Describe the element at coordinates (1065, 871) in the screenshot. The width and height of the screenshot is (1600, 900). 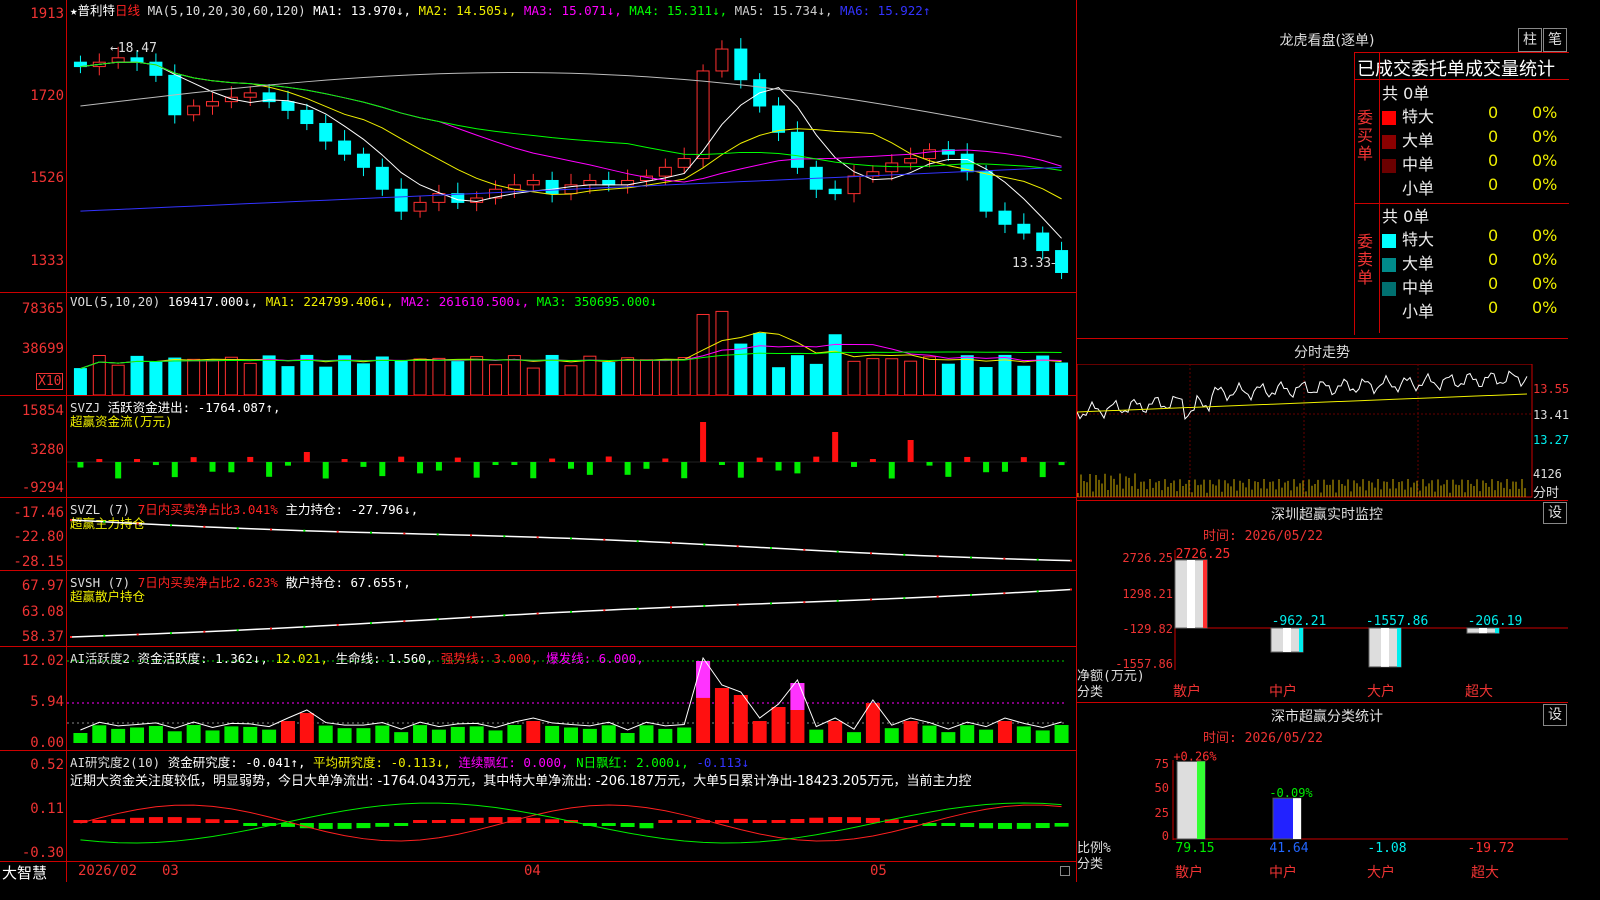
I see `lock-icon` at that location.